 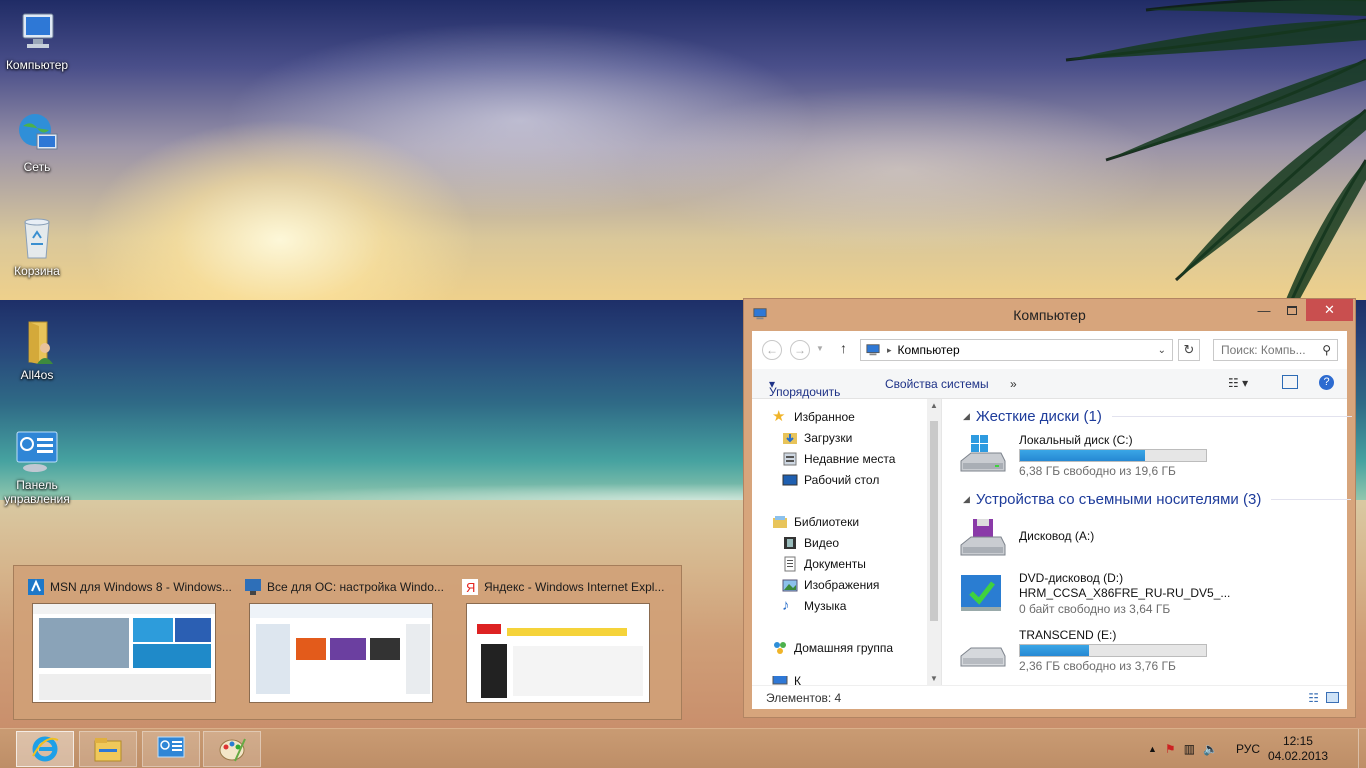 What do you see at coordinates (804, 388) in the screenshot?
I see `organize-button: Упорядочить ▾` at bounding box center [804, 388].